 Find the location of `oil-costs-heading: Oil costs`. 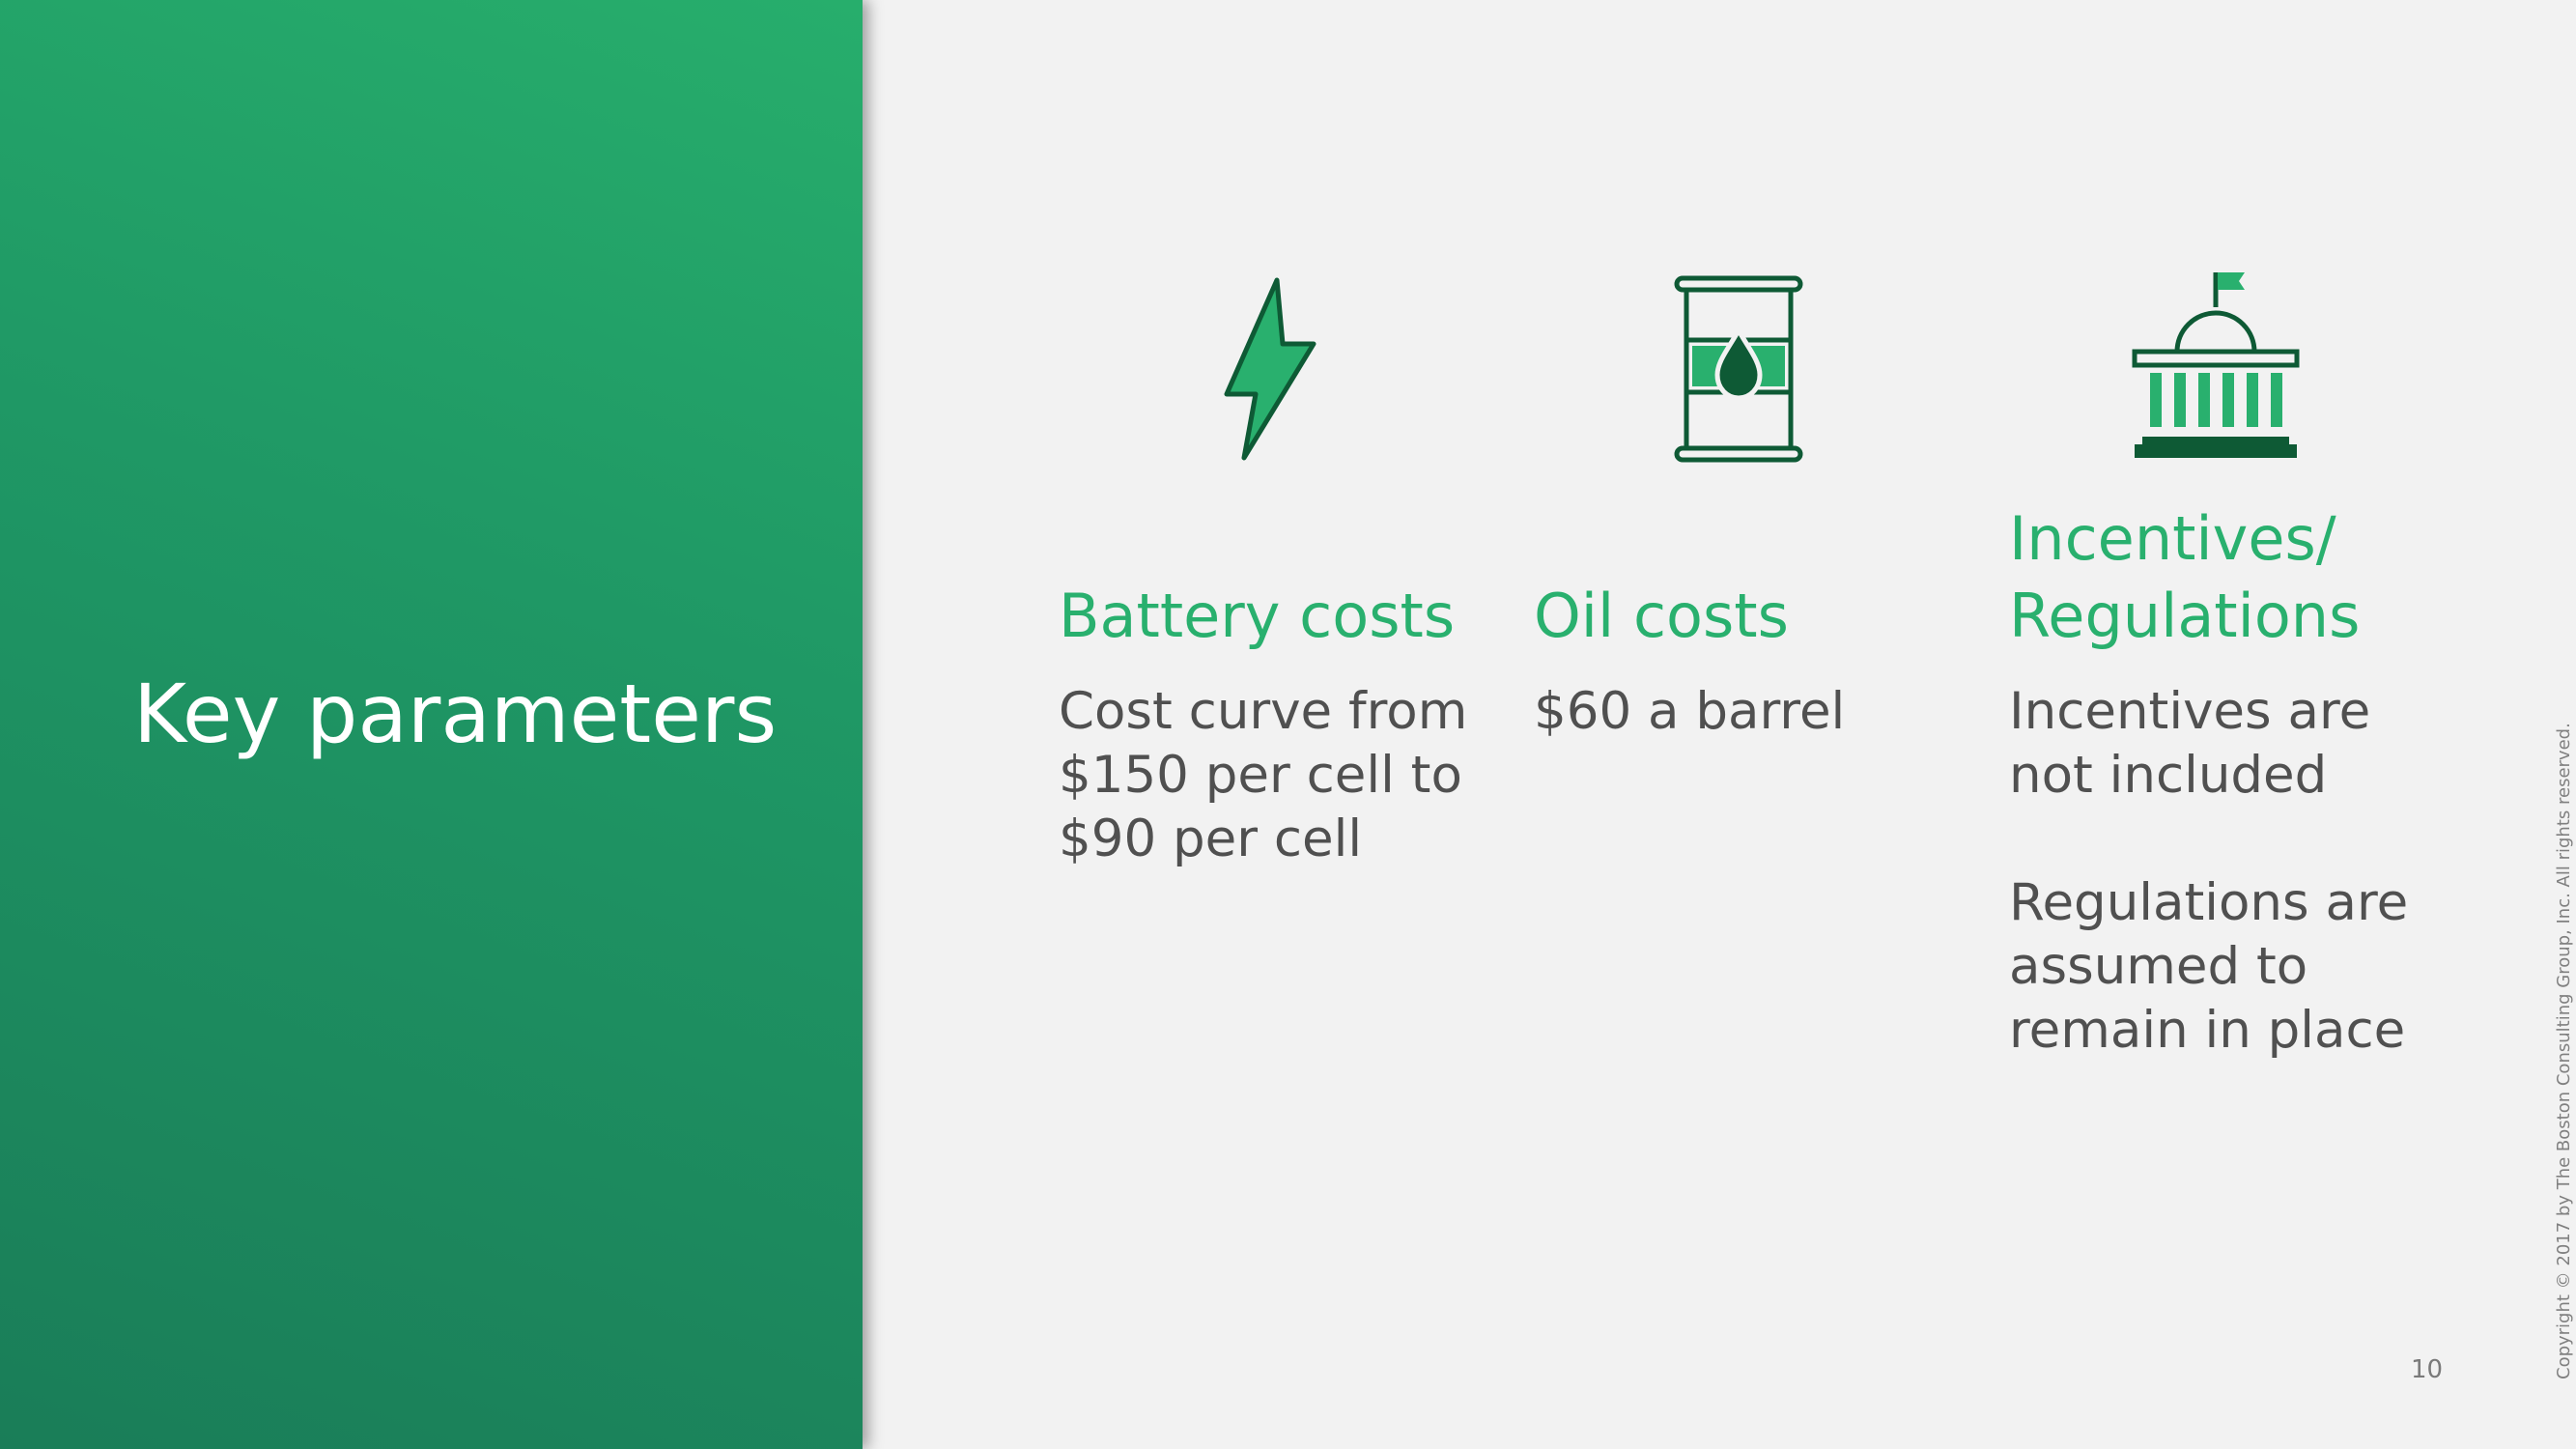

oil-costs-heading: Oil costs is located at coordinates (1661, 616).